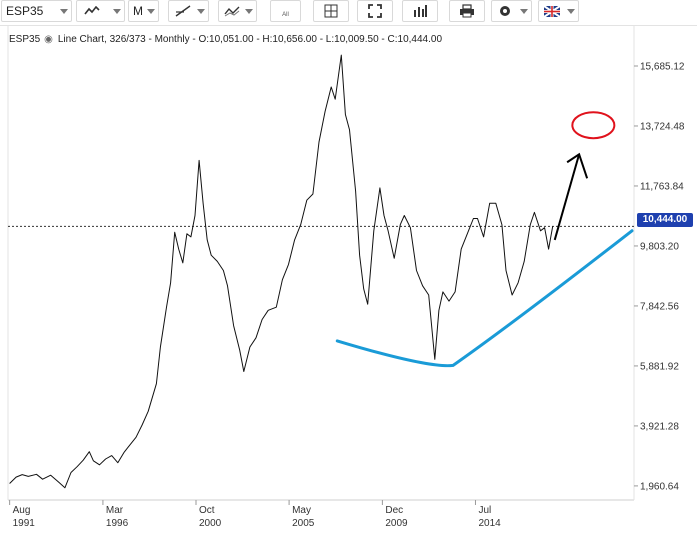  What do you see at coordinates (549, 11) in the screenshot?
I see `flag-uk-icon` at bounding box center [549, 11].